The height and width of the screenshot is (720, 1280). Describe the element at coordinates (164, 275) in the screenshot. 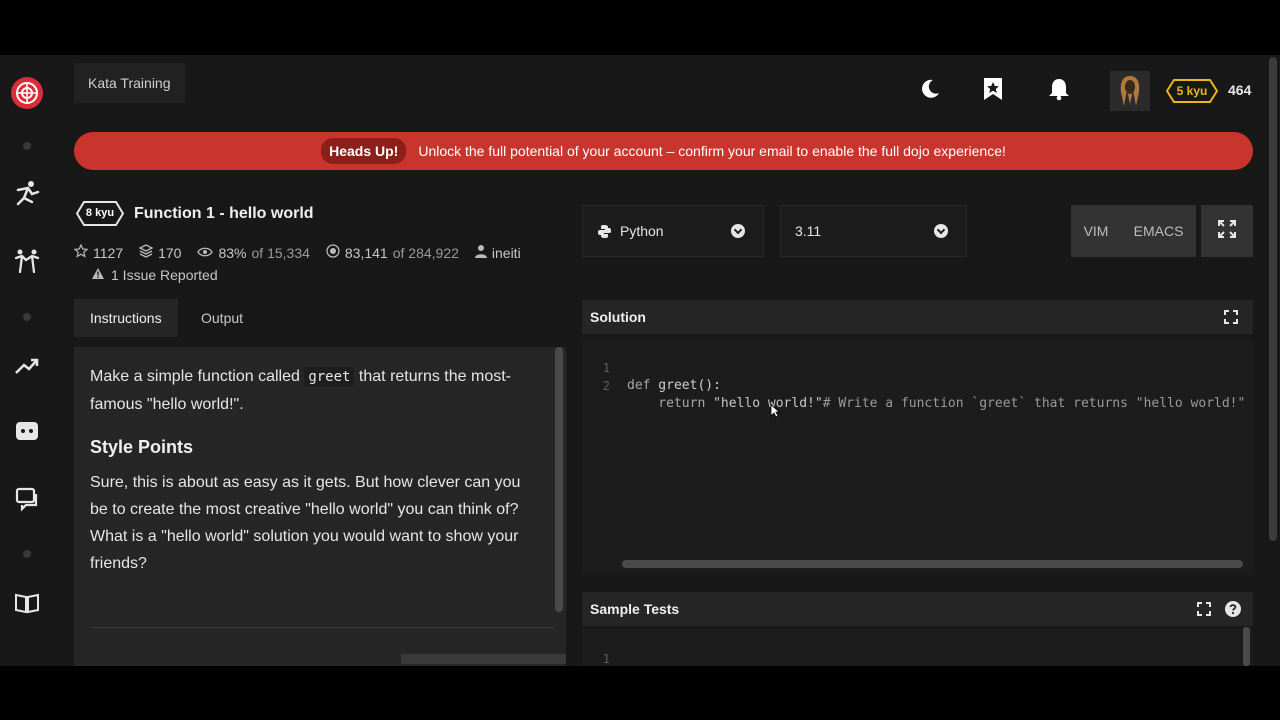

I see `issues-label: 1 Issue Reported` at that location.